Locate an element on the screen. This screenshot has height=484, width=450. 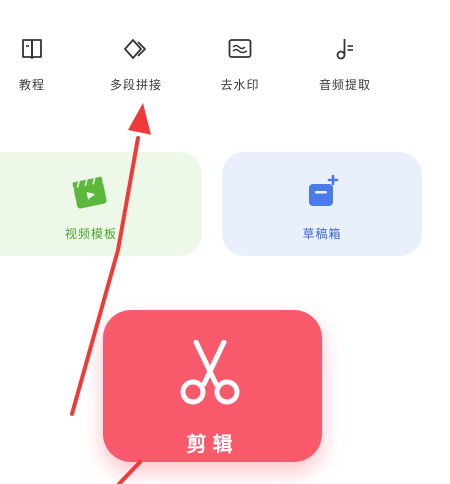
drafts-label: 草稿箱 is located at coordinates (322, 234).